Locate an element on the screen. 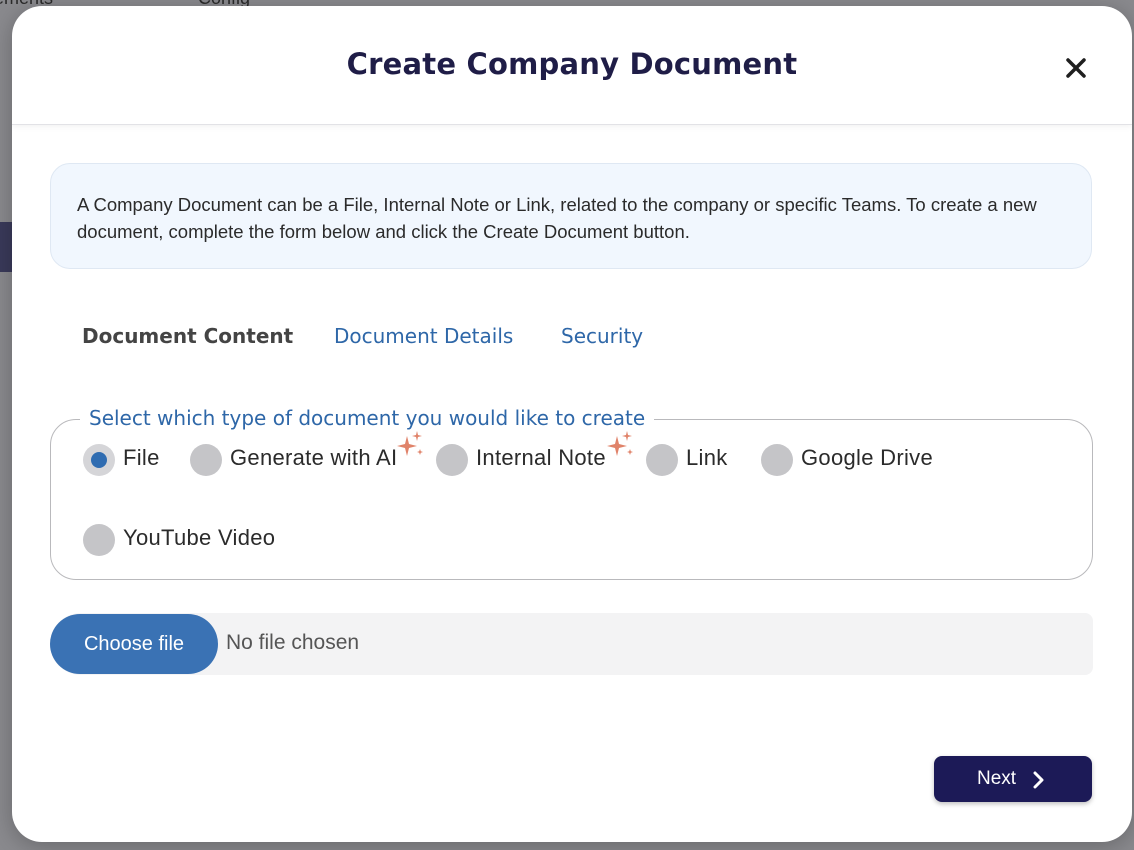 The width and height of the screenshot is (1134, 850). radio-label: File is located at coordinates (141, 457).